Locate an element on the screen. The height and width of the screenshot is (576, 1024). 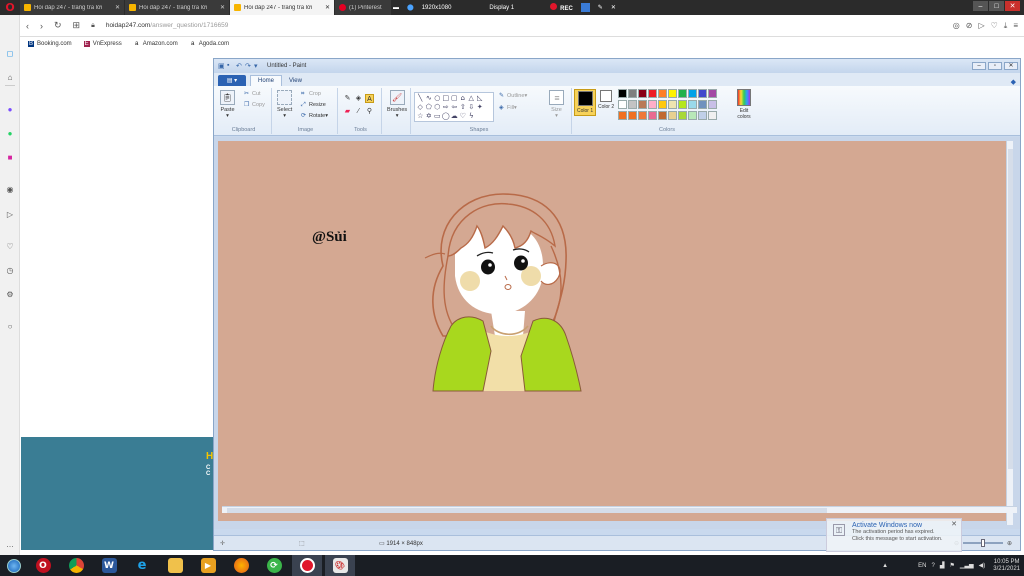
shapes-gallery: ╲ ∿ ○ □ ▢ ⌂ △ ◺ ◇ ⬠ ⬡ ⇨ ⇦ ⇧ ⇩ ✦ ☆ ✡ ▭ ◯ ☁ ♡ ϟ is located at coordinates (454, 107).